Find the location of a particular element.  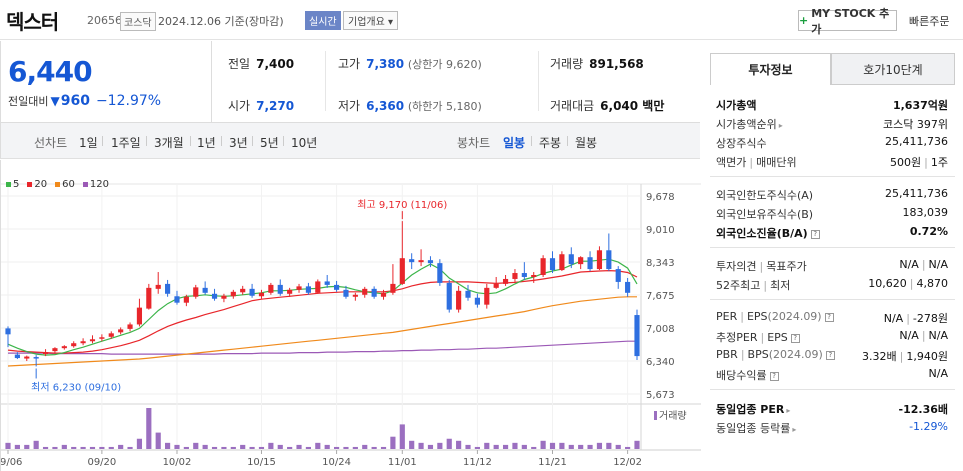

per-row: PER | EPS(2024.09)? N/A | -278원 is located at coordinates (832, 318).